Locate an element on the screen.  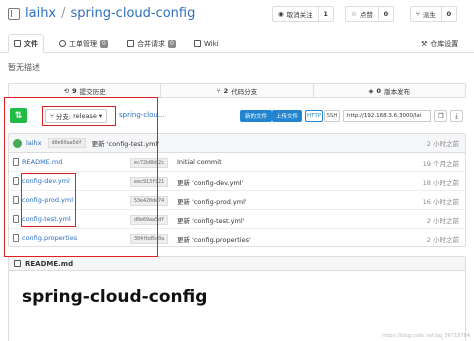
readme-header: README.md is located at coordinates (237, 263).